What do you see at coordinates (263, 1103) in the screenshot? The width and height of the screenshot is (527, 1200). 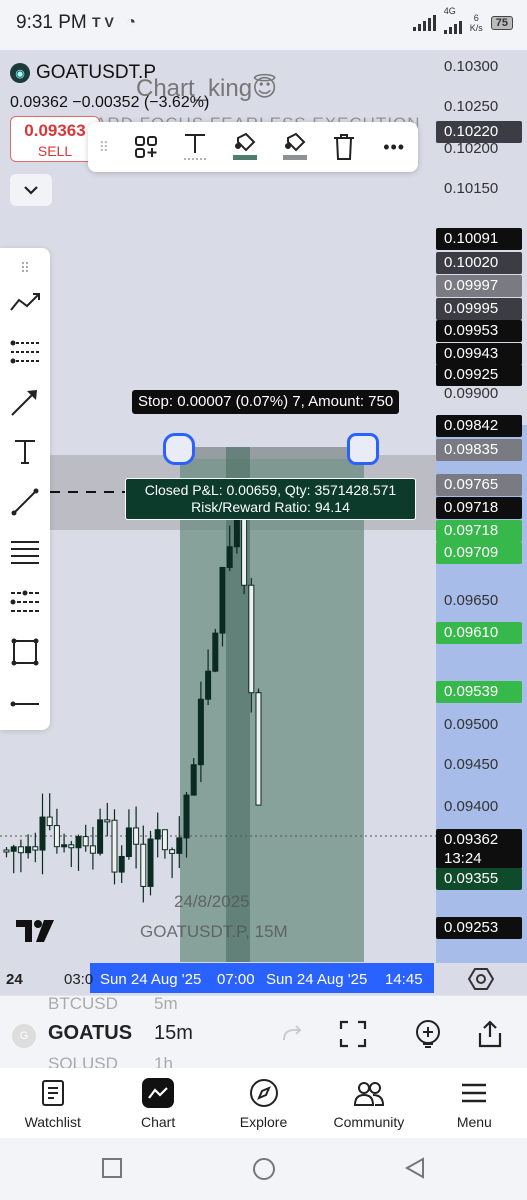 I see `nav-explore: Explore` at bounding box center [263, 1103].